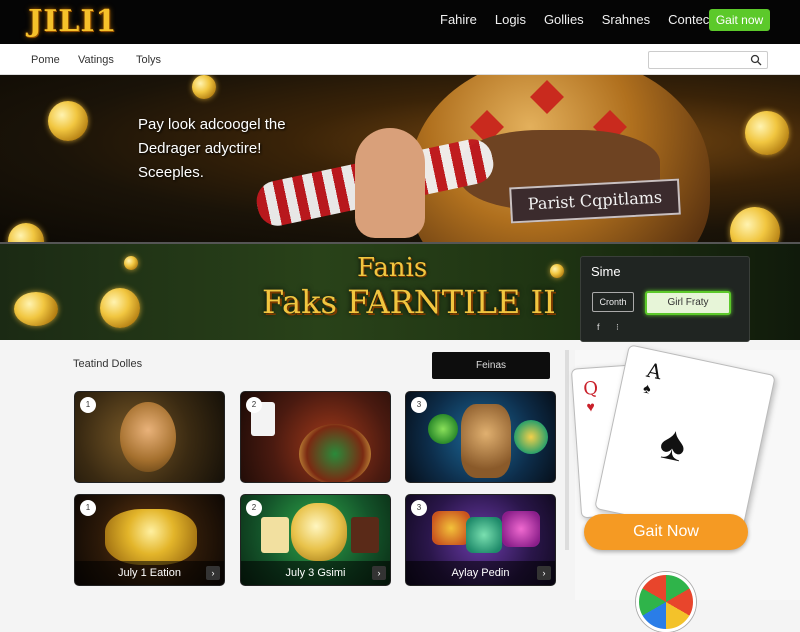 The image size is (800, 632). Describe the element at coordinates (108, 364) in the screenshot. I see `section-label: Teatind Dolles` at that location.